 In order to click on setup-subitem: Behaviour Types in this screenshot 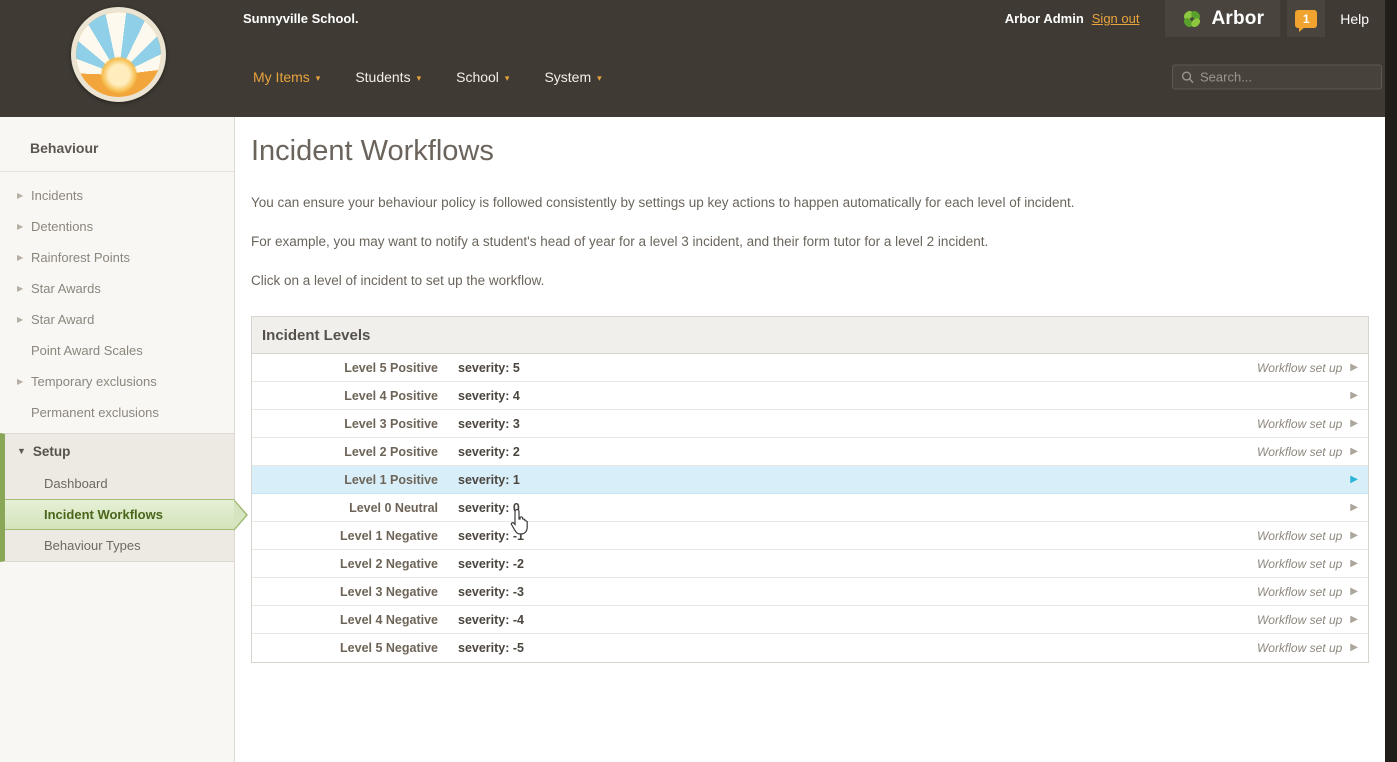, I will do `click(119, 545)`.